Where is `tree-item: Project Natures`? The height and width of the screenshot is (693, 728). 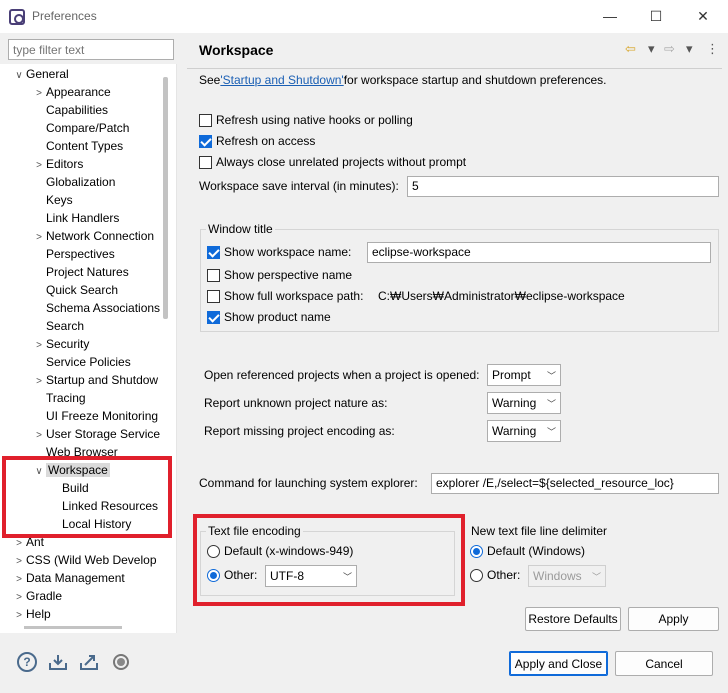
tree-item: Project Natures is located at coordinates (80, 272).